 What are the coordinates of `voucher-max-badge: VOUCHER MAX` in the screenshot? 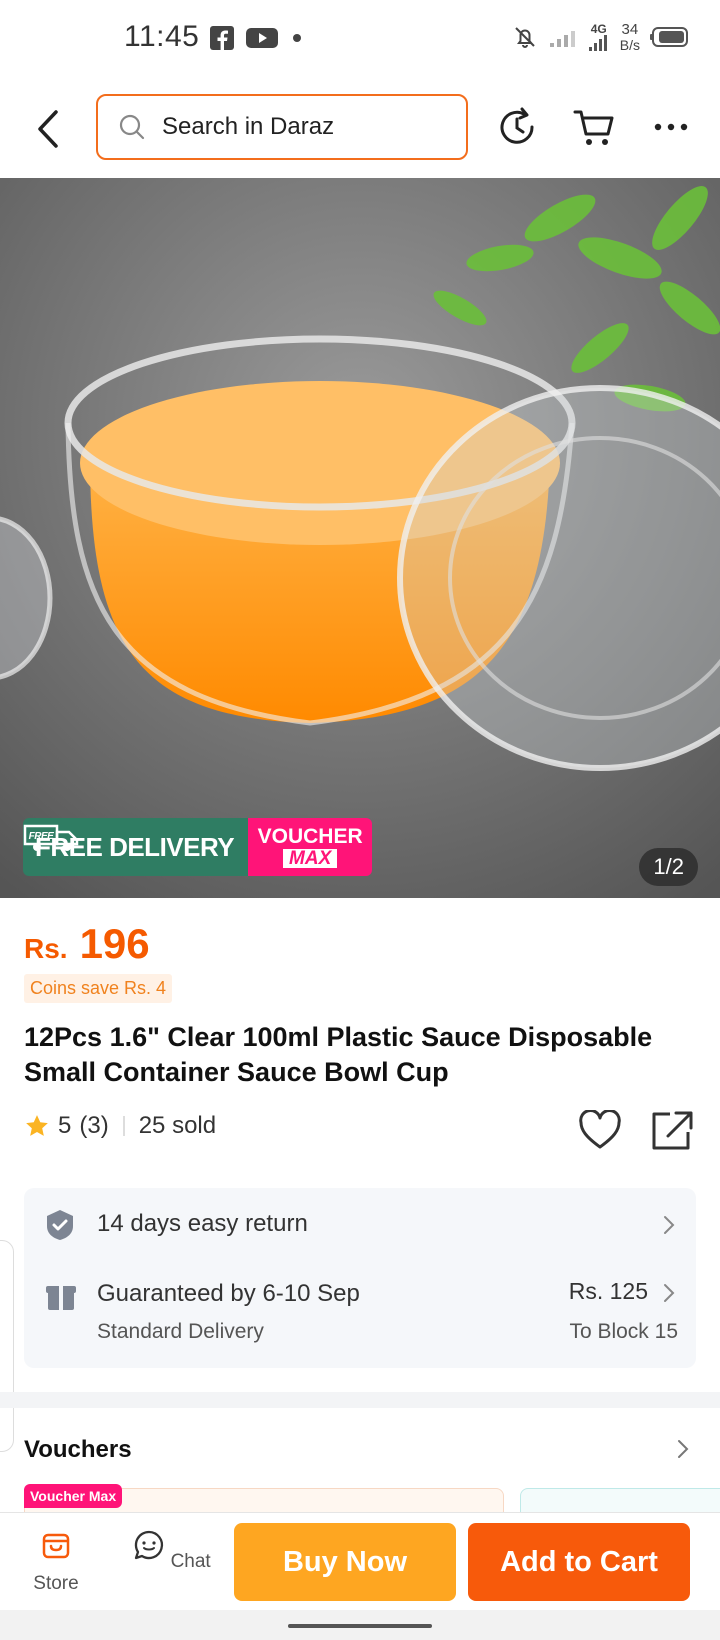 It's located at (310, 847).